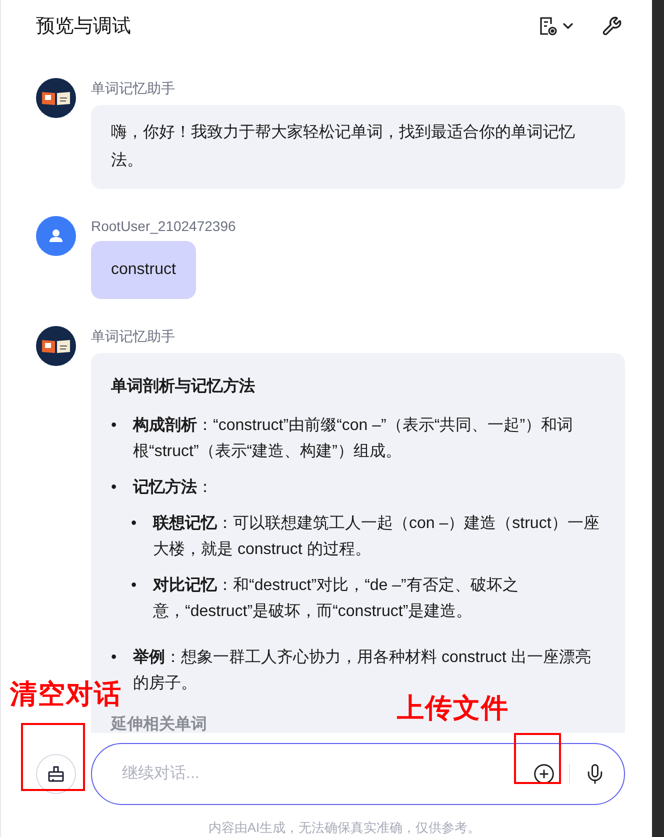 This screenshot has width=664, height=837. What do you see at coordinates (544, 774) in the screenshot?
I see `upload-plus-icon` at bounding box center [544, 774].